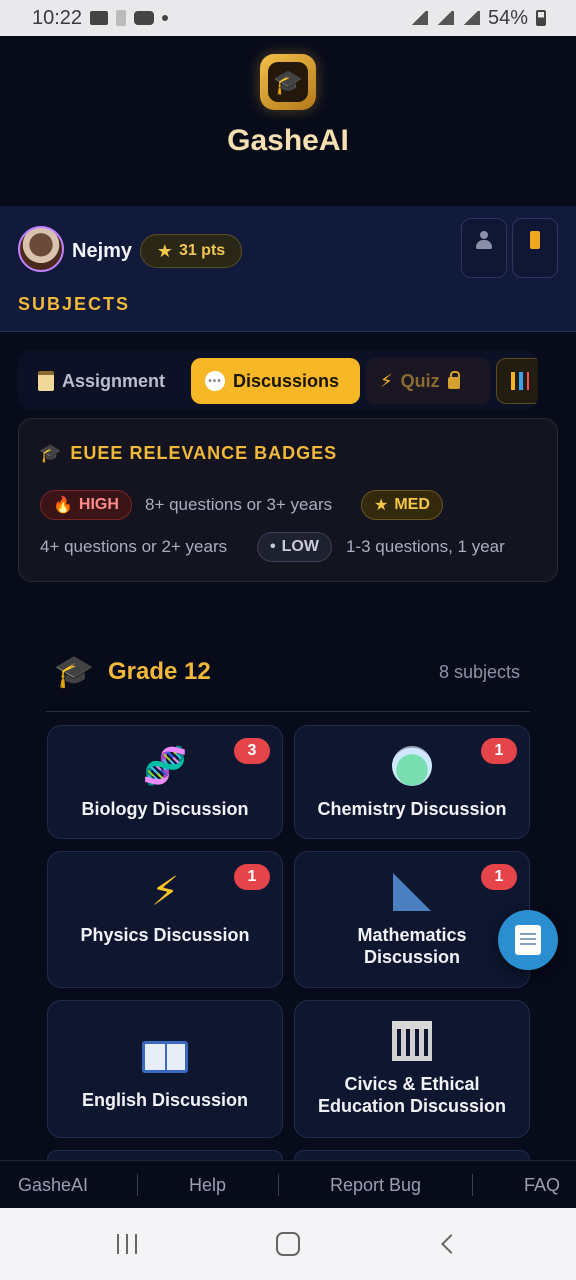 This screenshot has width=576, height=1280. I want to click on subject-title: Mathematics Discussion, so click(412, 946).